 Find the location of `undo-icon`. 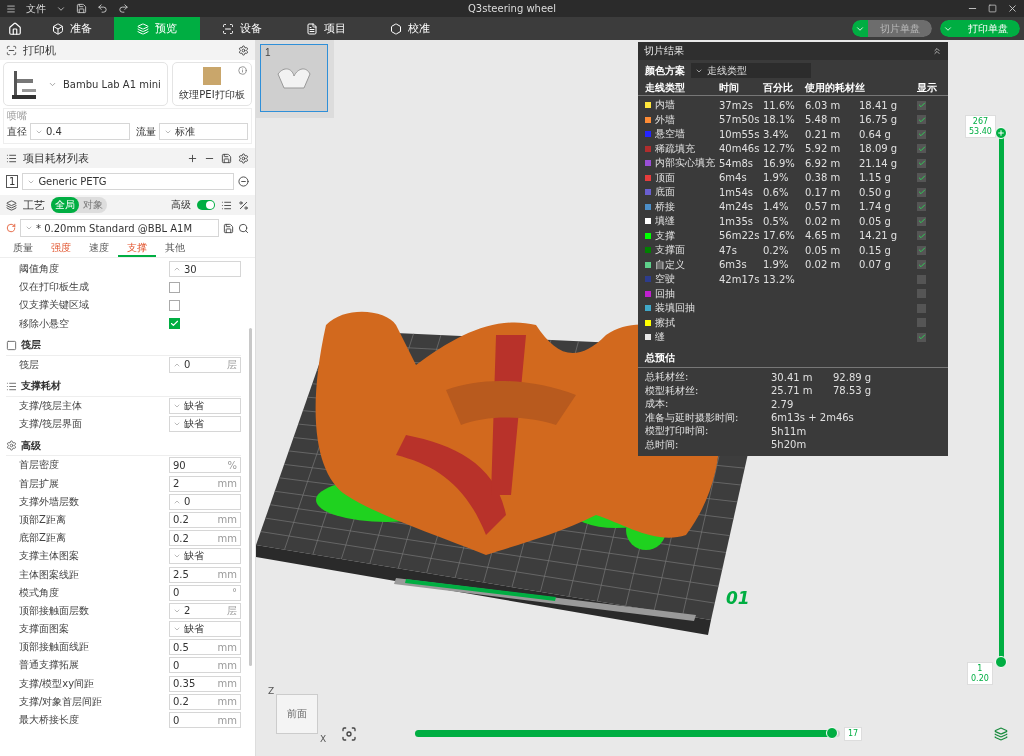

undo-icon is located at coordinates (102, 8).